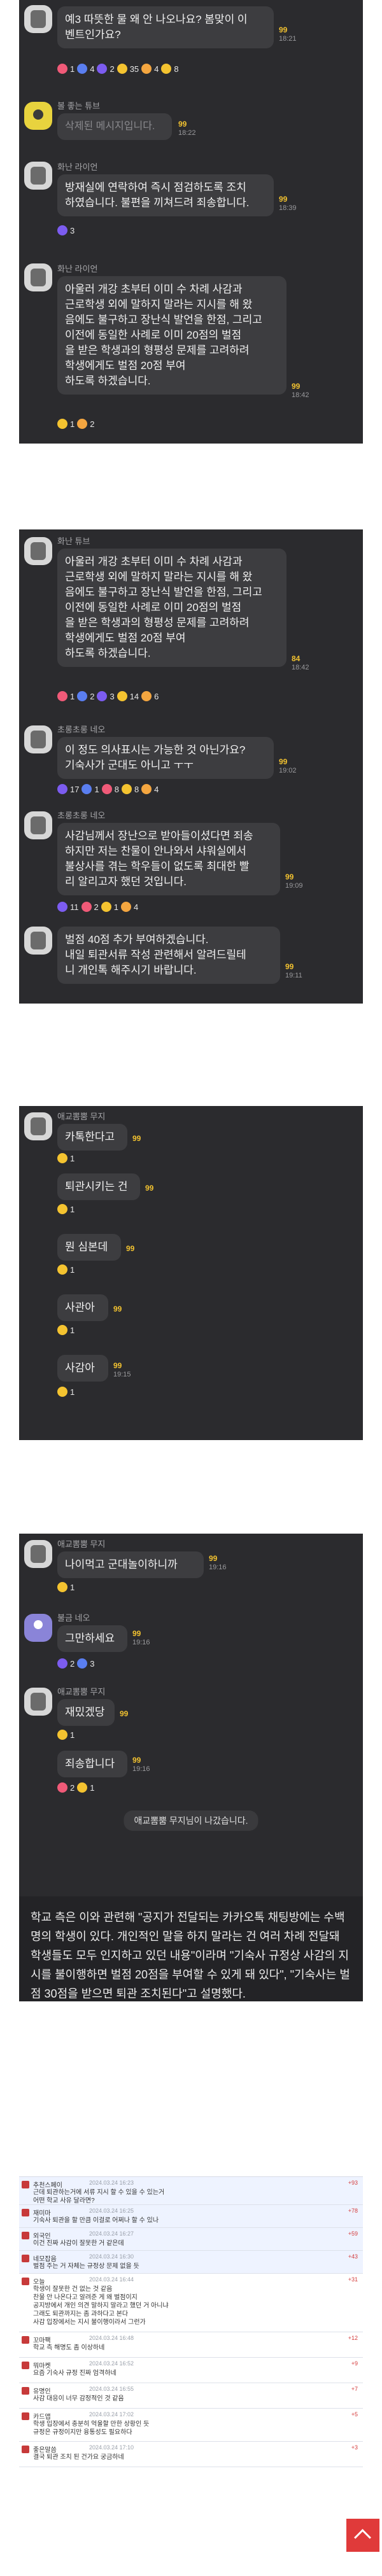 The image size is (382, 2576). I want to click on reaction-bar: 3, so click(66, 230).